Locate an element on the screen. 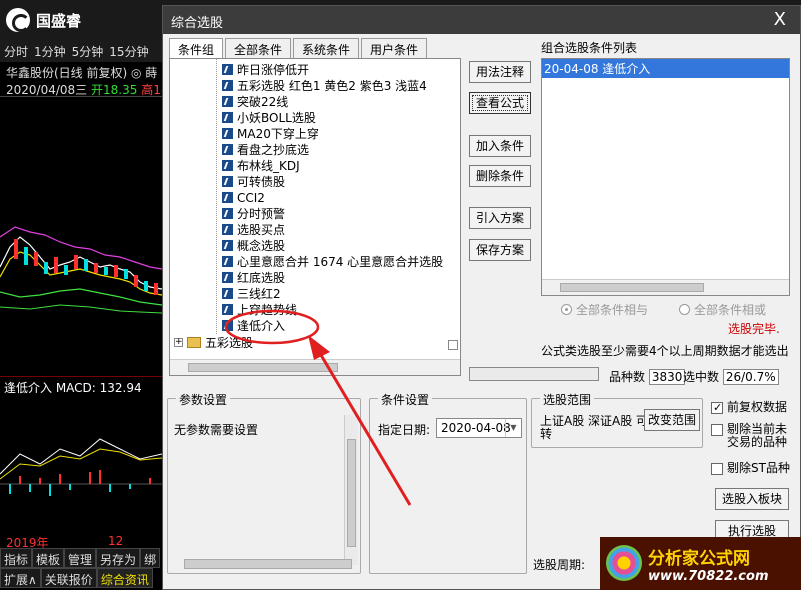 The height and width of the screenshot is (590, 801). annotation-overlay is located at coordinates (318, 407).